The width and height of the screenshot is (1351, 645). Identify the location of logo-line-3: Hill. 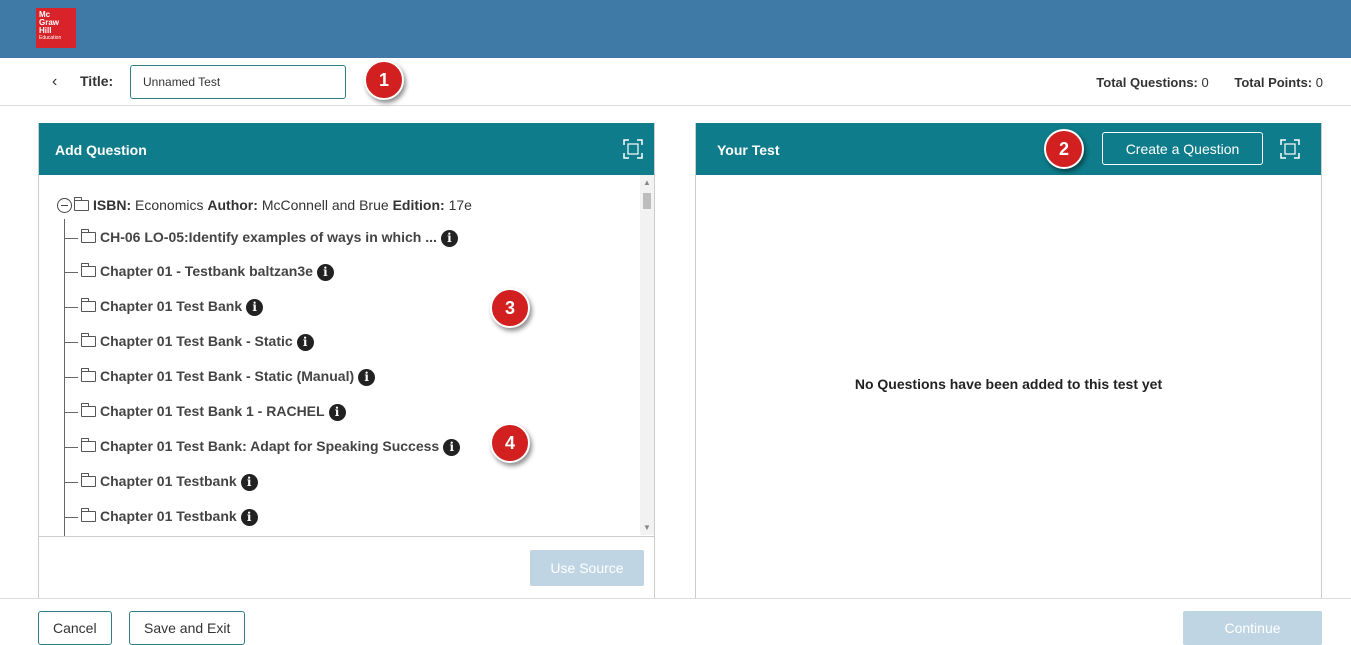
(45, 30).